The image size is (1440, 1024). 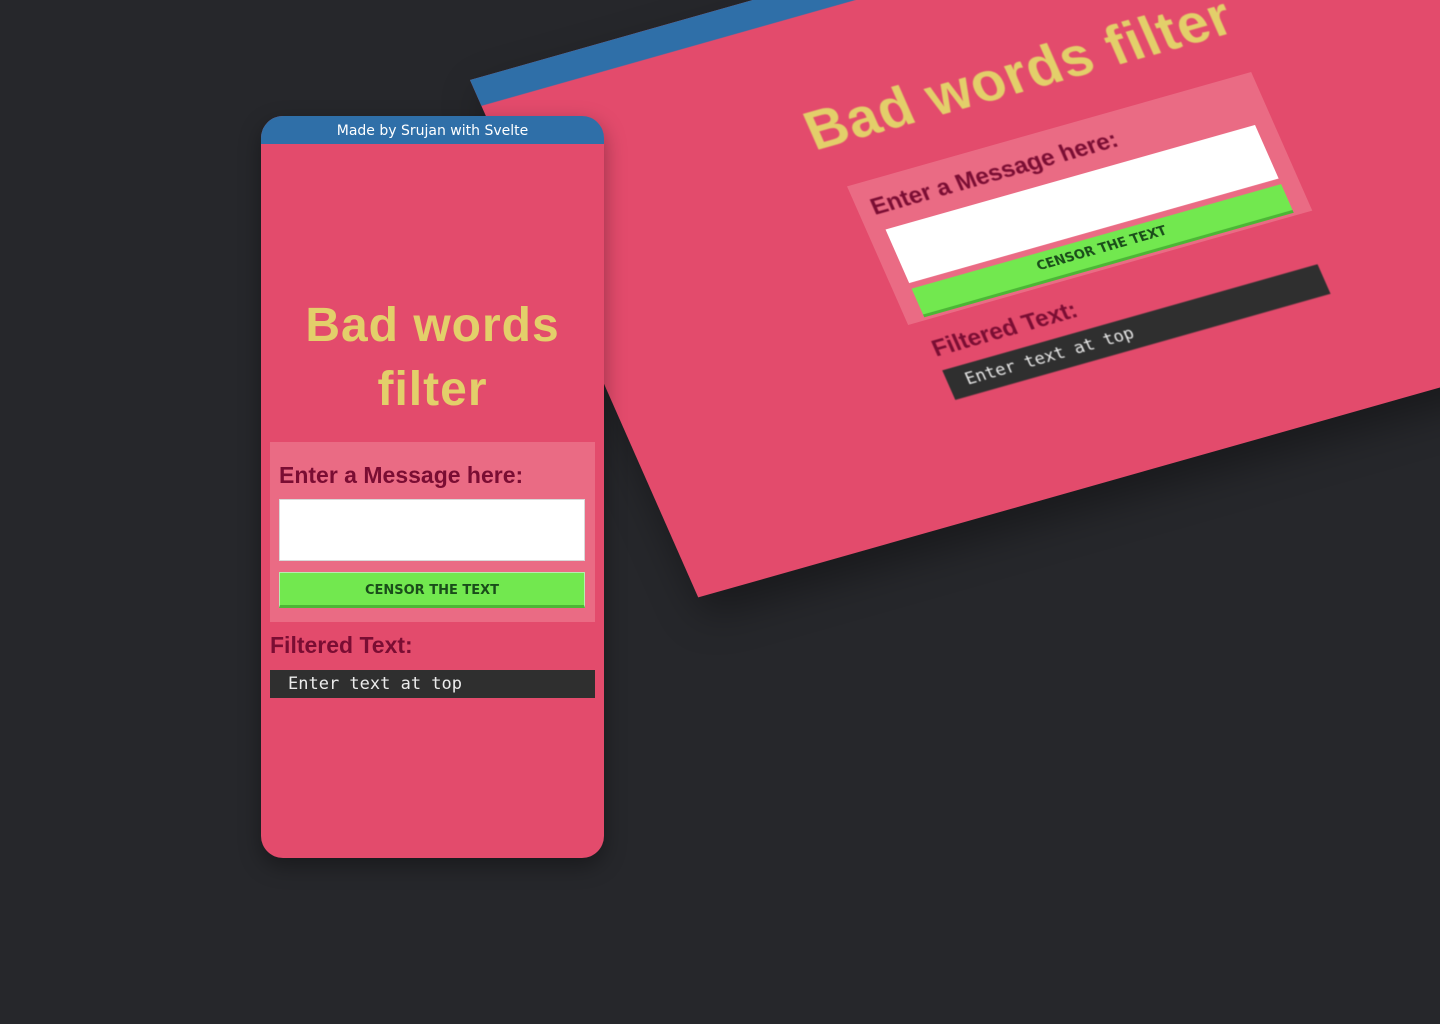 I want to click on page-title-line-1: Bad words, so click(x=432, y=325).